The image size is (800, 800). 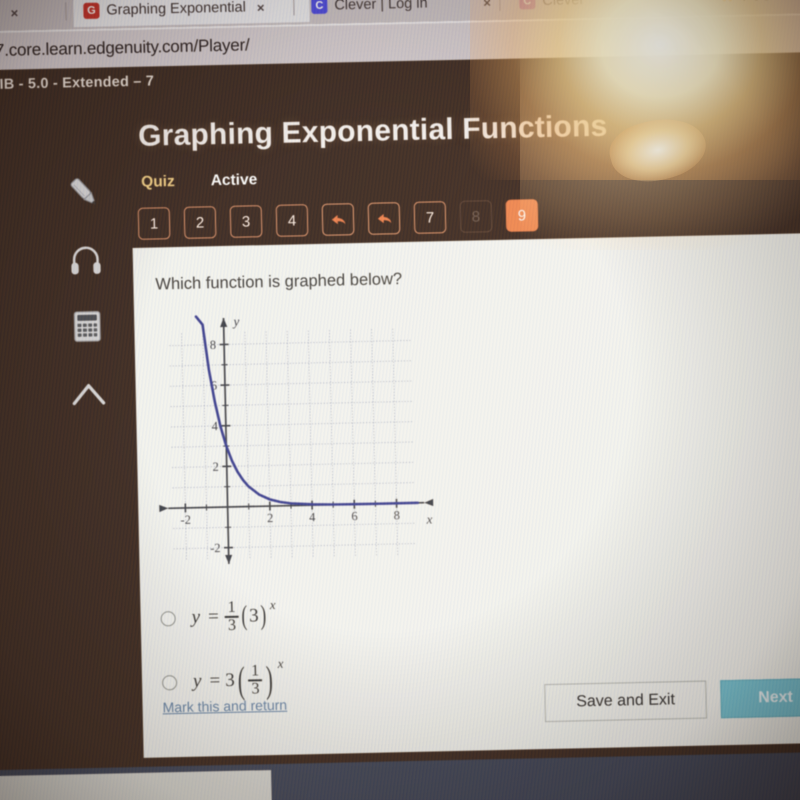 I want to click on quiz-subtabs: Quiz Active, so click(x=199, y=181).